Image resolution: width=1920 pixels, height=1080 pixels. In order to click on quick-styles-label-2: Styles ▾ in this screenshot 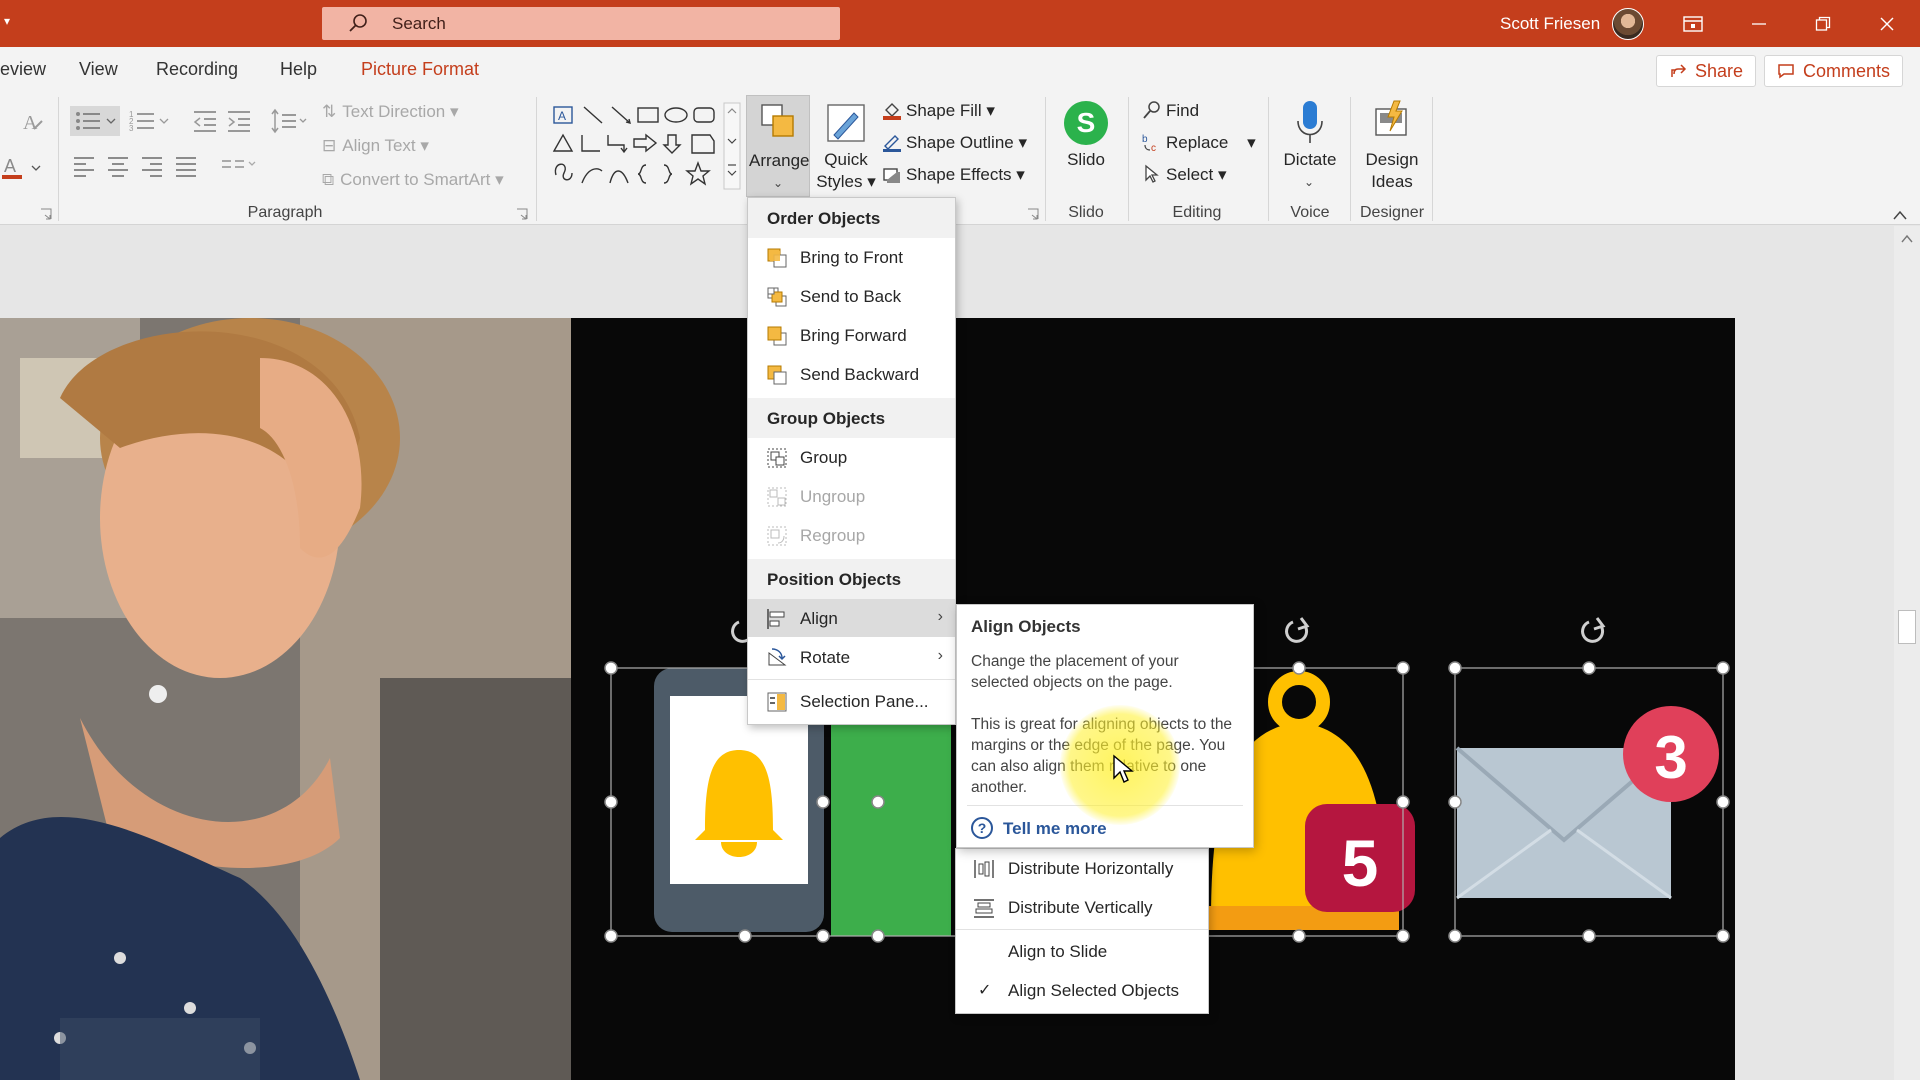, I will do `click(846, 181)`.